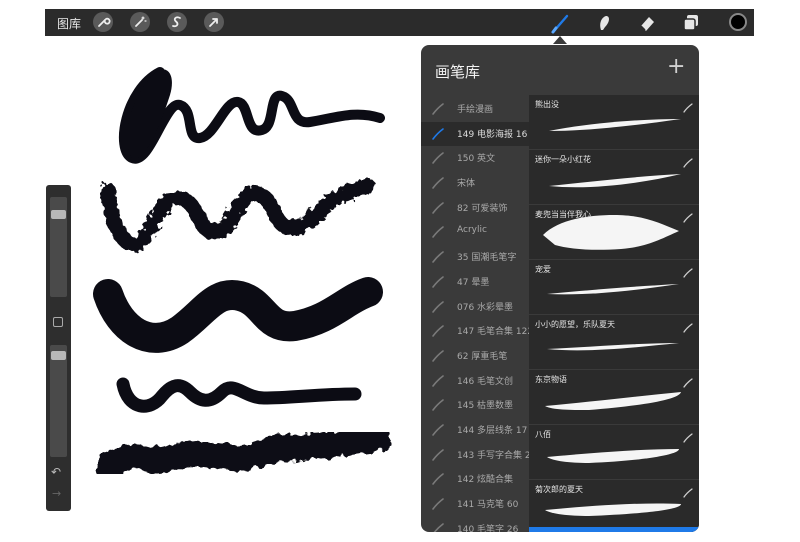  Describe the element at coordinates (58, 247) in the screenshot. I see `brush-size-slider` at that location.